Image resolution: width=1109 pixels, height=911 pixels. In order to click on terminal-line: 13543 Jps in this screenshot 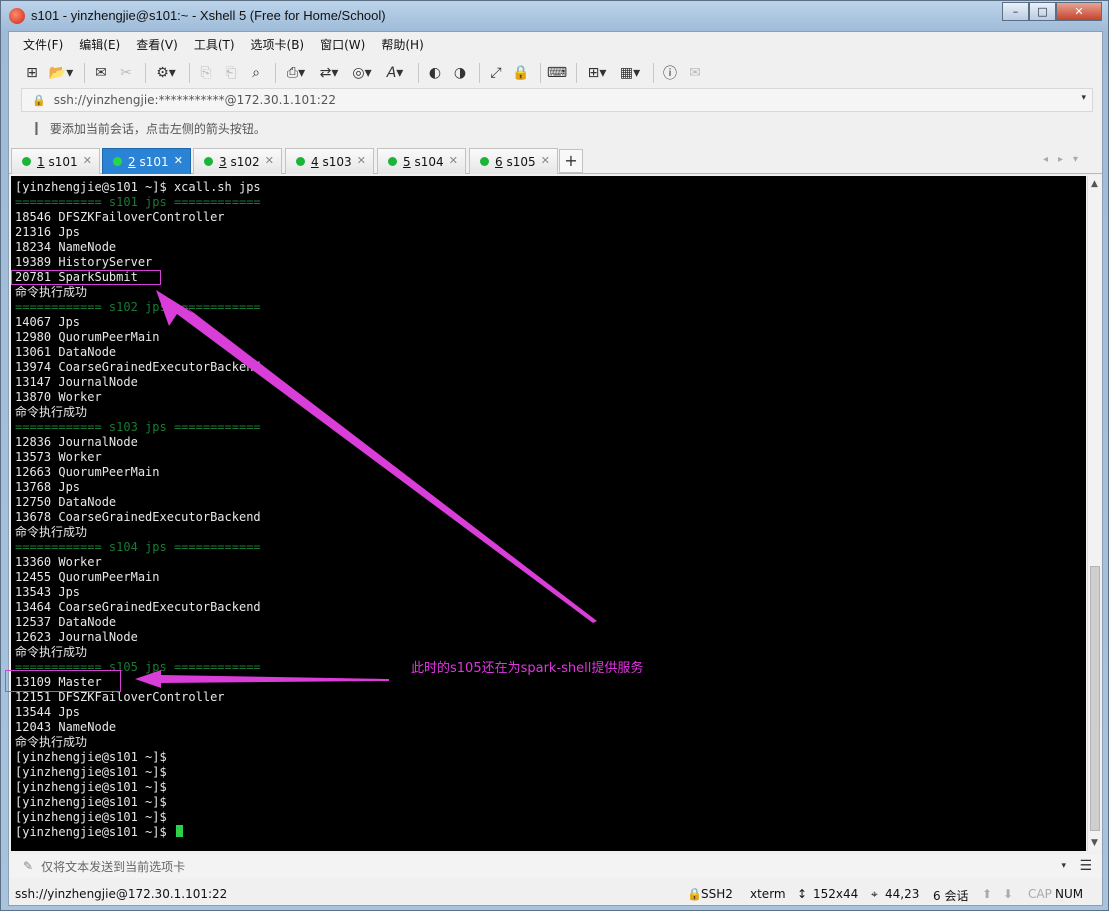, I will do `click(550, 592)`.